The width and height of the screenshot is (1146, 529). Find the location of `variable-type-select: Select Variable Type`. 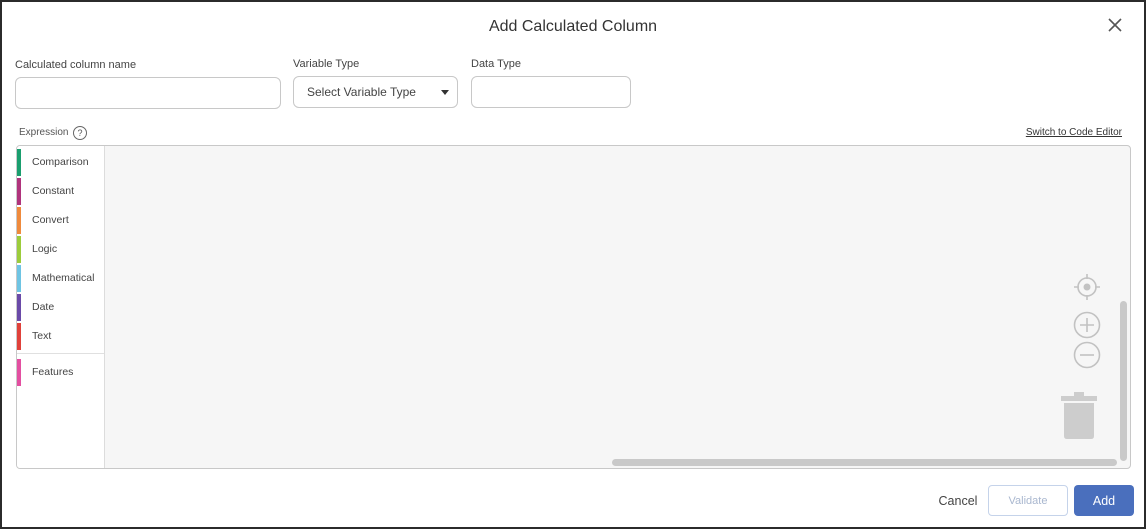

variable-type-select: Select Variable Type is located at coordinates (375, 92).